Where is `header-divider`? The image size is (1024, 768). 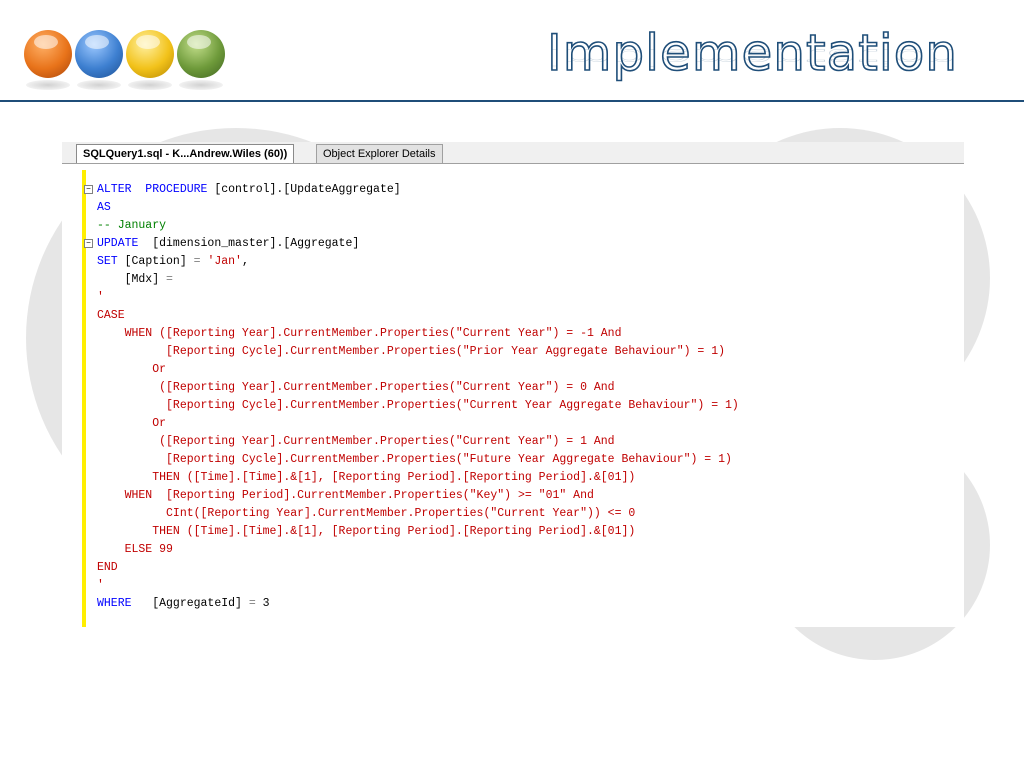
header-divider is located at coordinates (512, 101).